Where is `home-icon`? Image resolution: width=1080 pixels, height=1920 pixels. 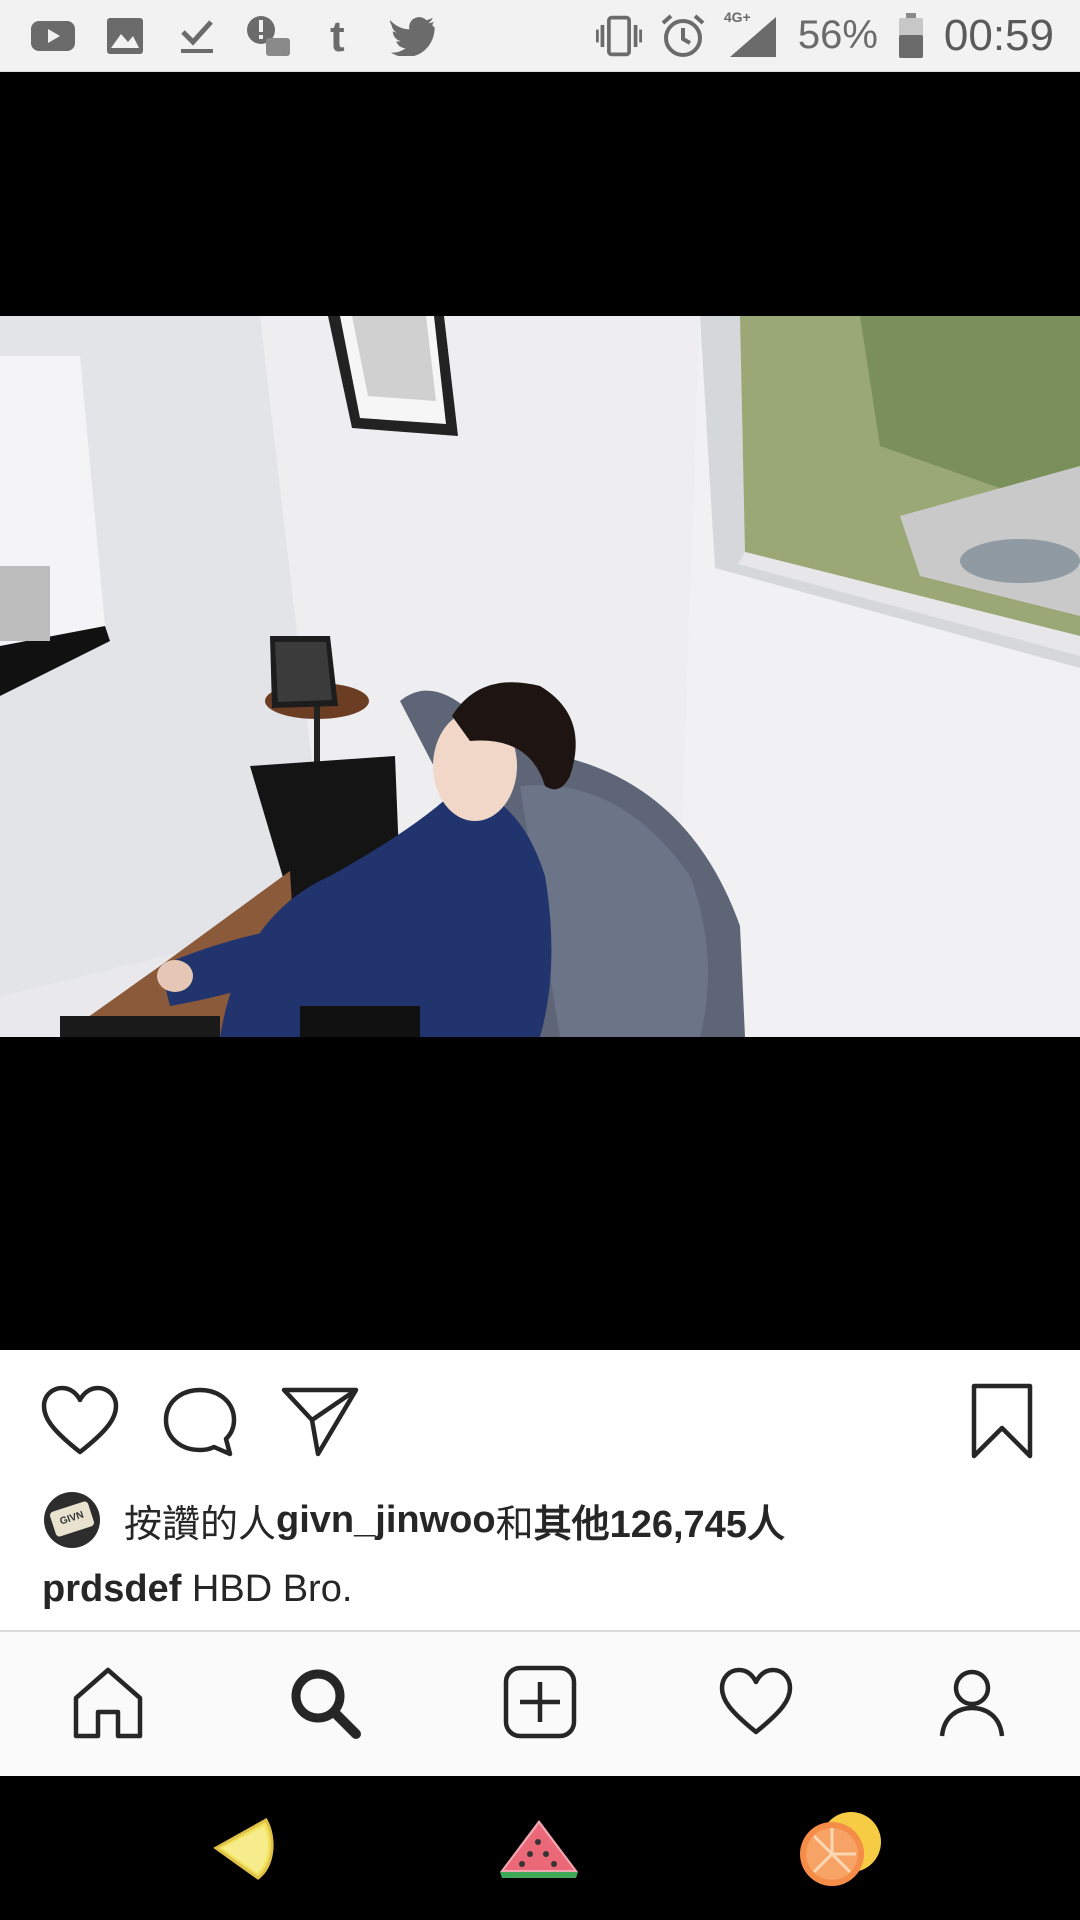 home-icon is located at coordinates (108, 1704).